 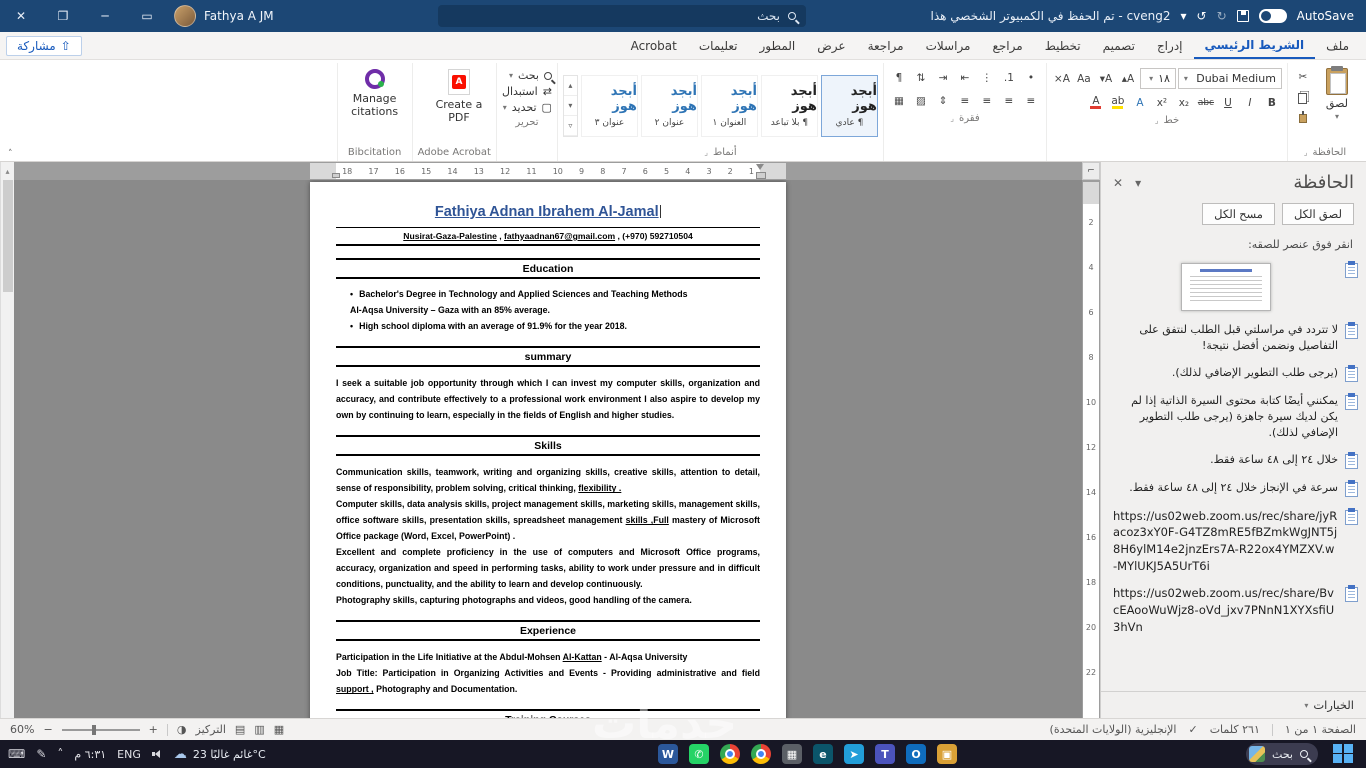 I want to click on manage-citations-button: Manage citations, so click(x=375, y=90).